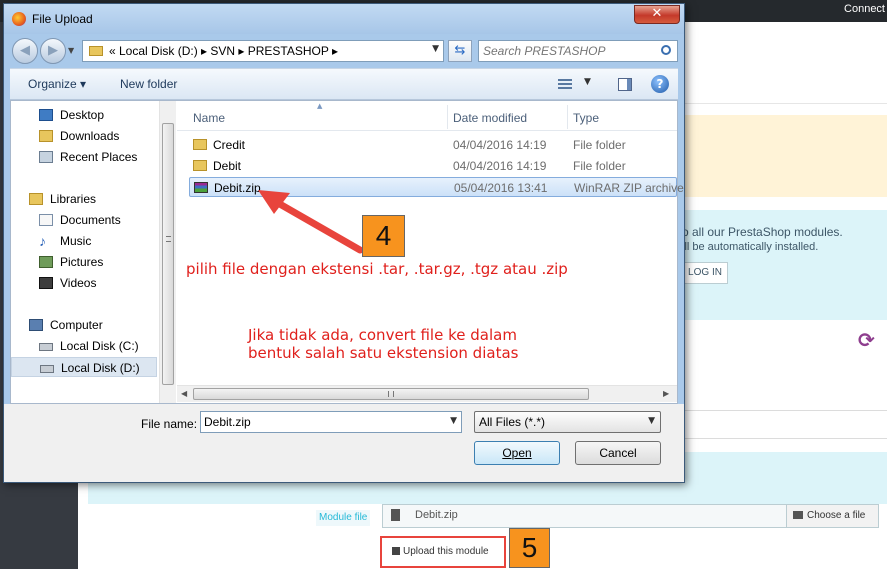 The height and width of the screenshot is (569, 887). I want to click on documents-icon, so click(46, 220).